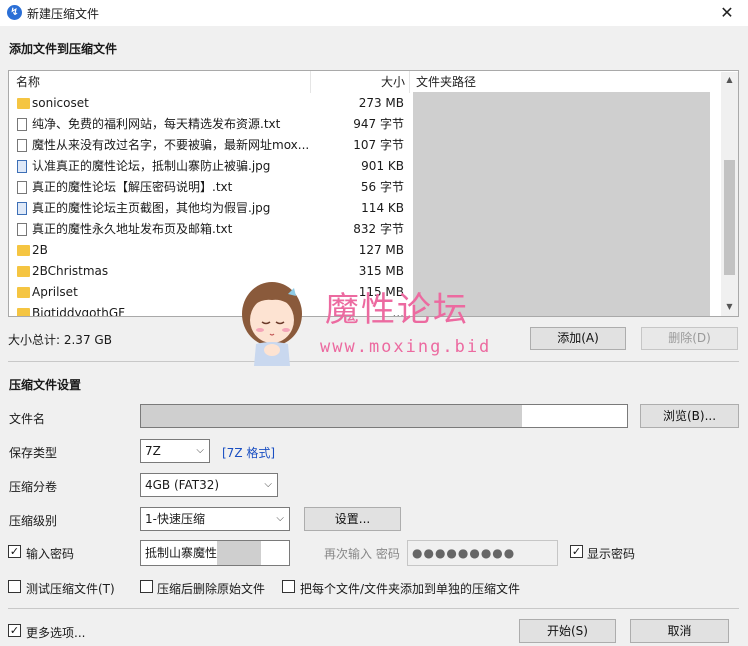 Image resolution: width=748 pixels, height=646 pixels. I want to click on title-bar, so click(374, 13).